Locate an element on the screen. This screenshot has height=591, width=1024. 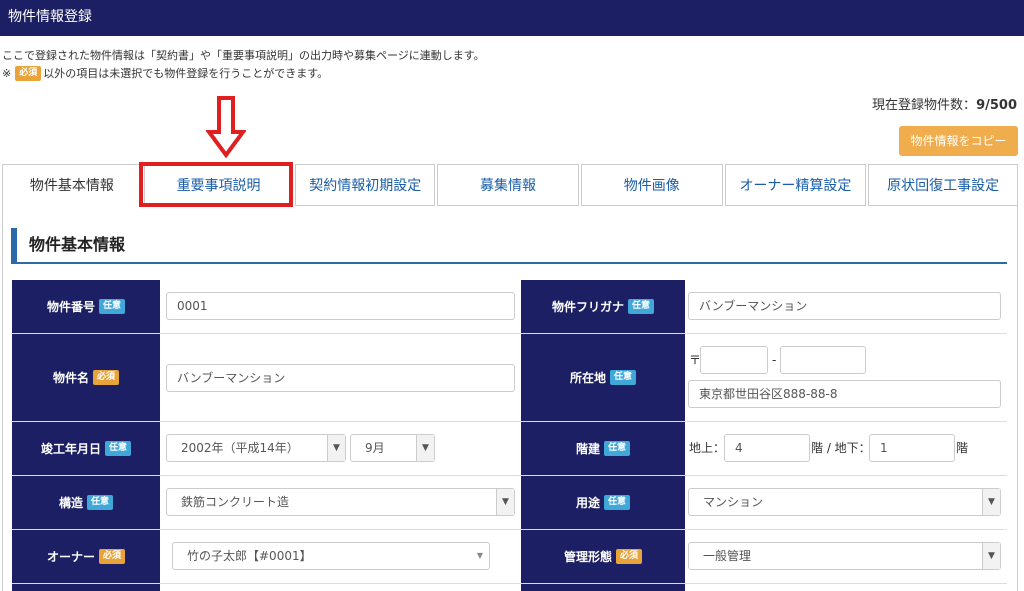
registered-count-value: 9/500 is located at coordinates (996, 105).